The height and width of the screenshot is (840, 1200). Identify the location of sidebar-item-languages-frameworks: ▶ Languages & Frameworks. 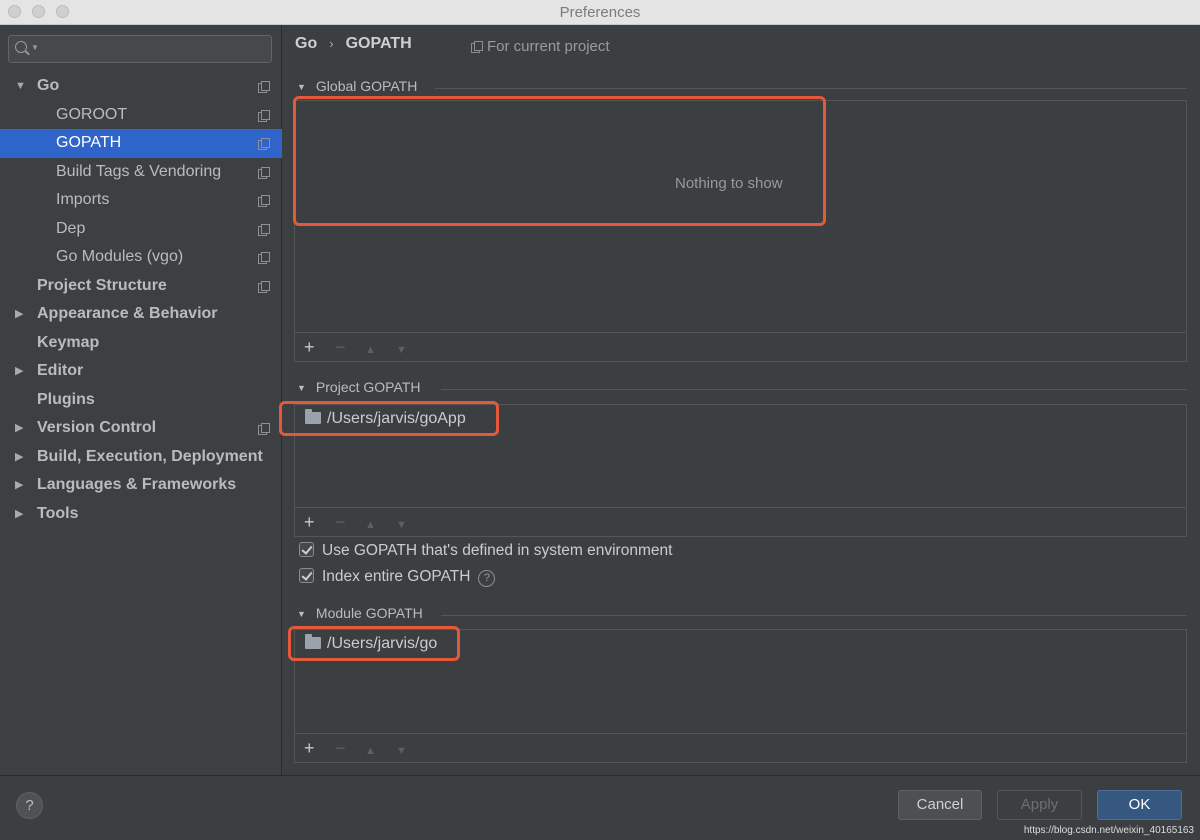
(141, 485).